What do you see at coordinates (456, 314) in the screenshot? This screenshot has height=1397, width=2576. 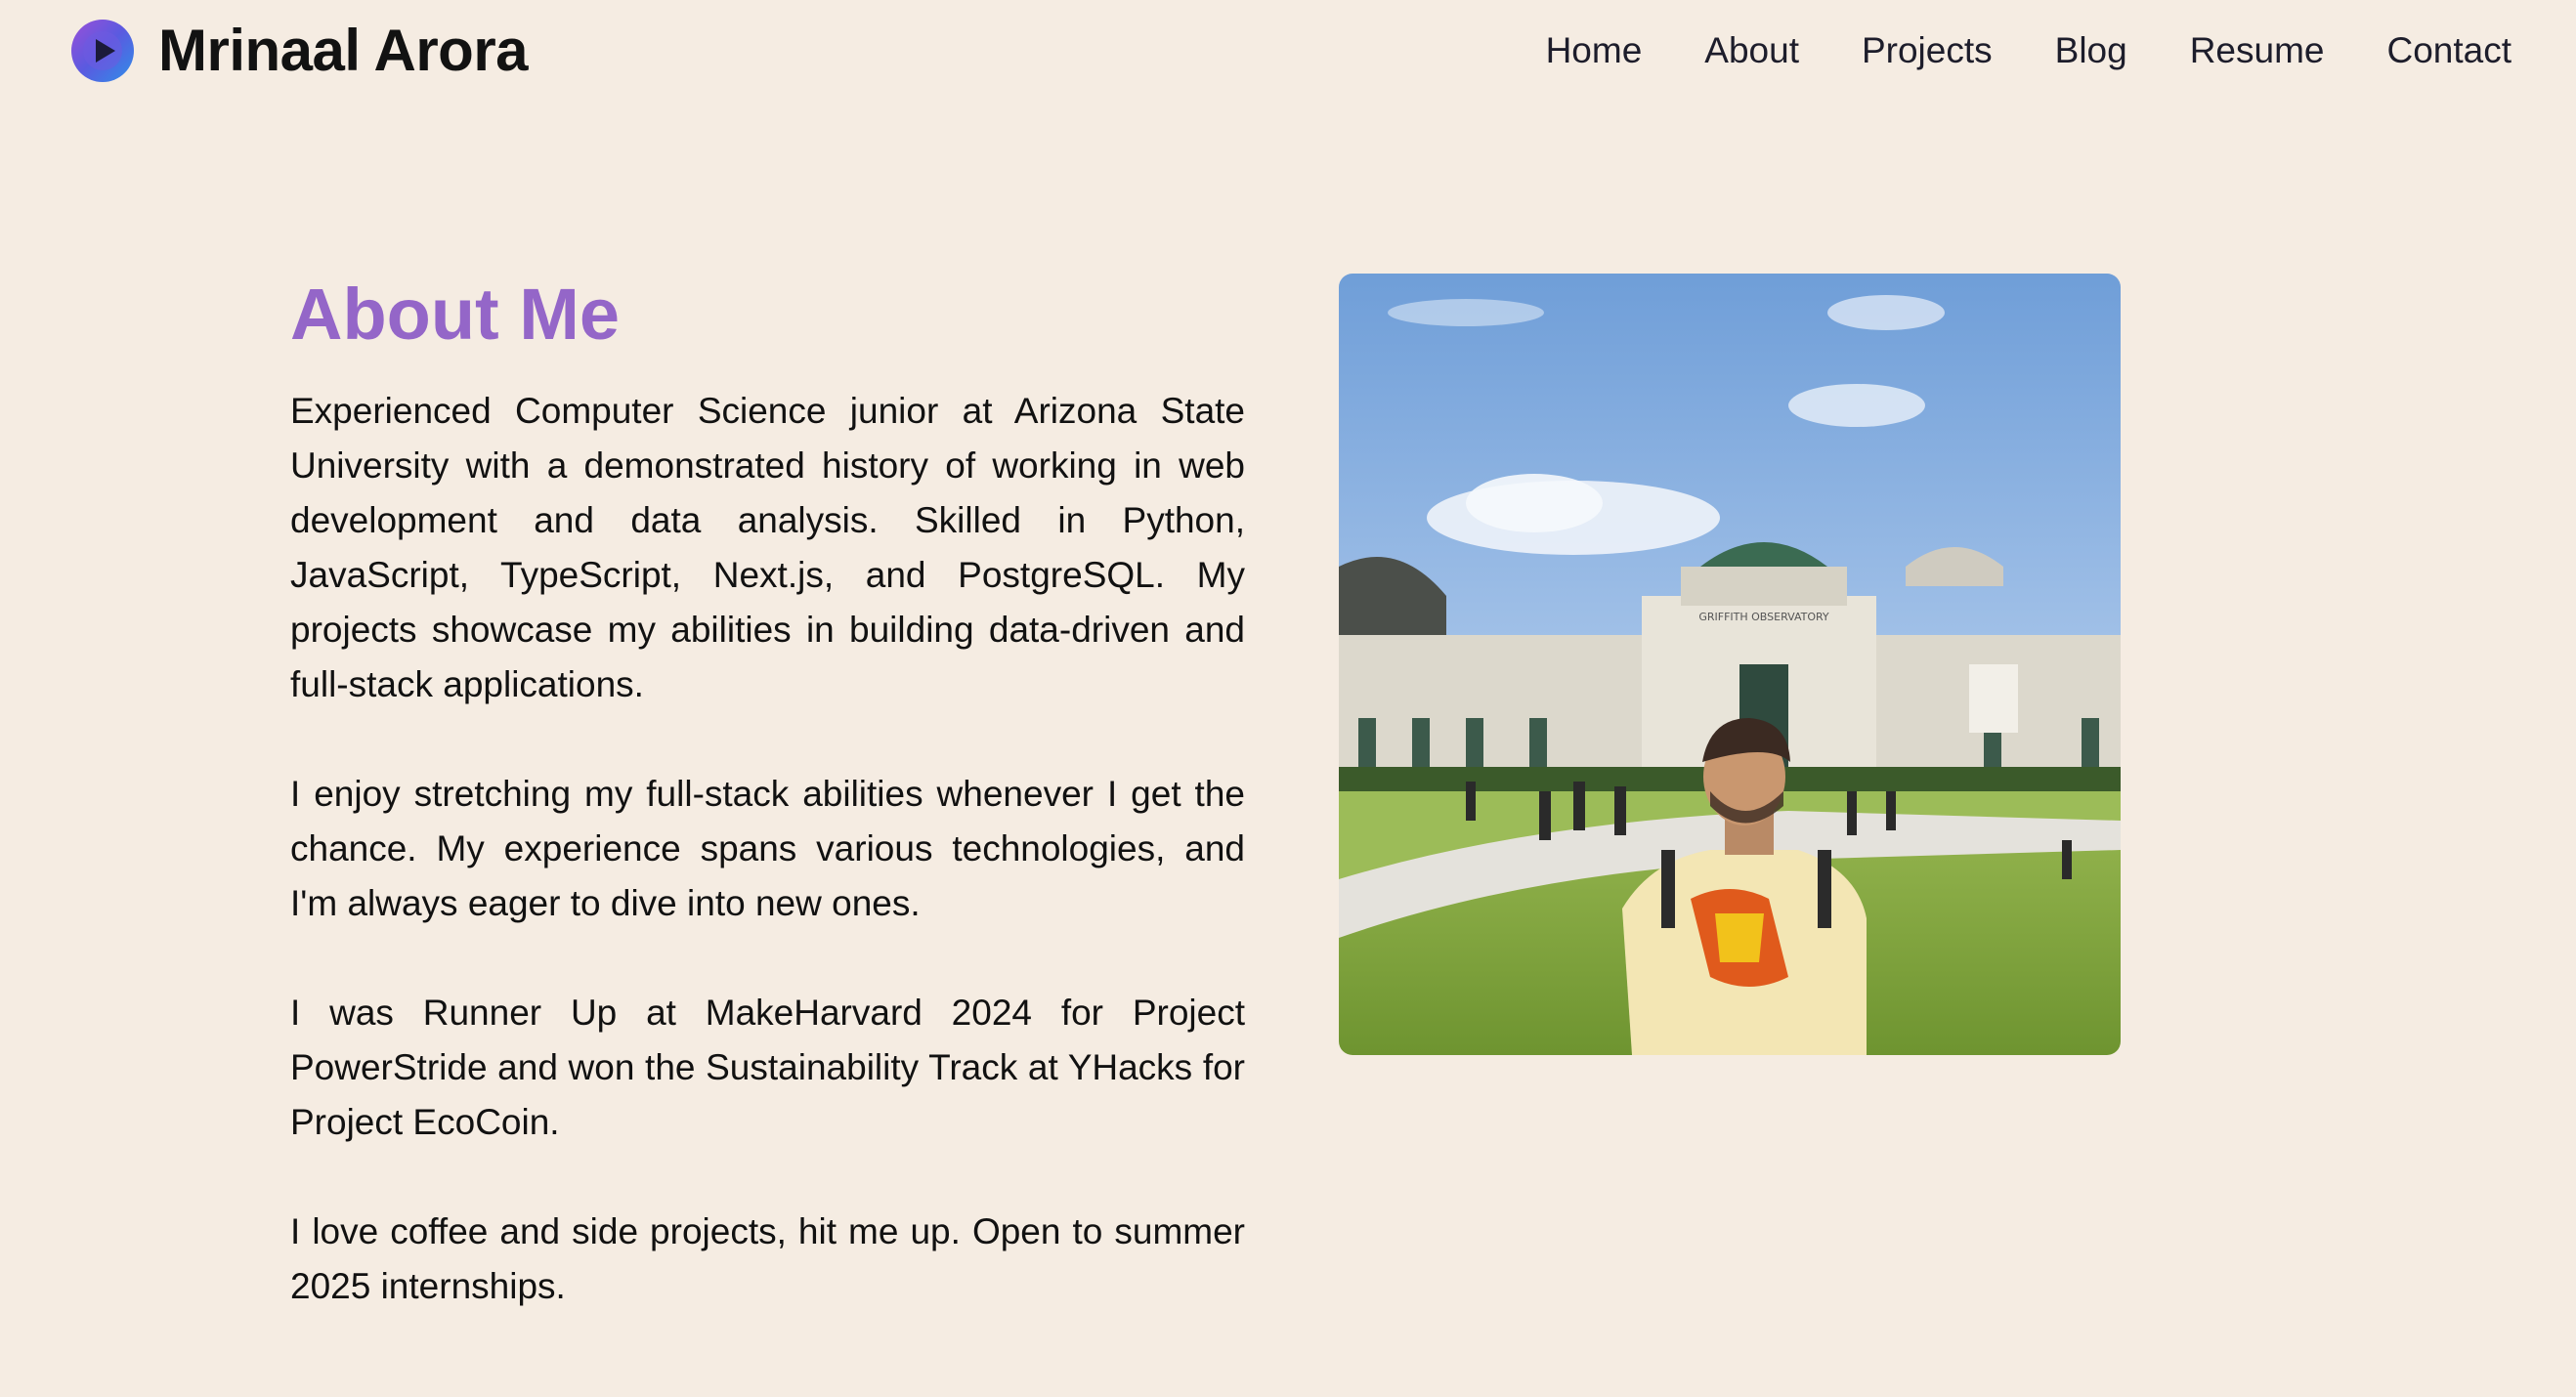 I see `about-heading: About Me` at bounding box center [456, 314].